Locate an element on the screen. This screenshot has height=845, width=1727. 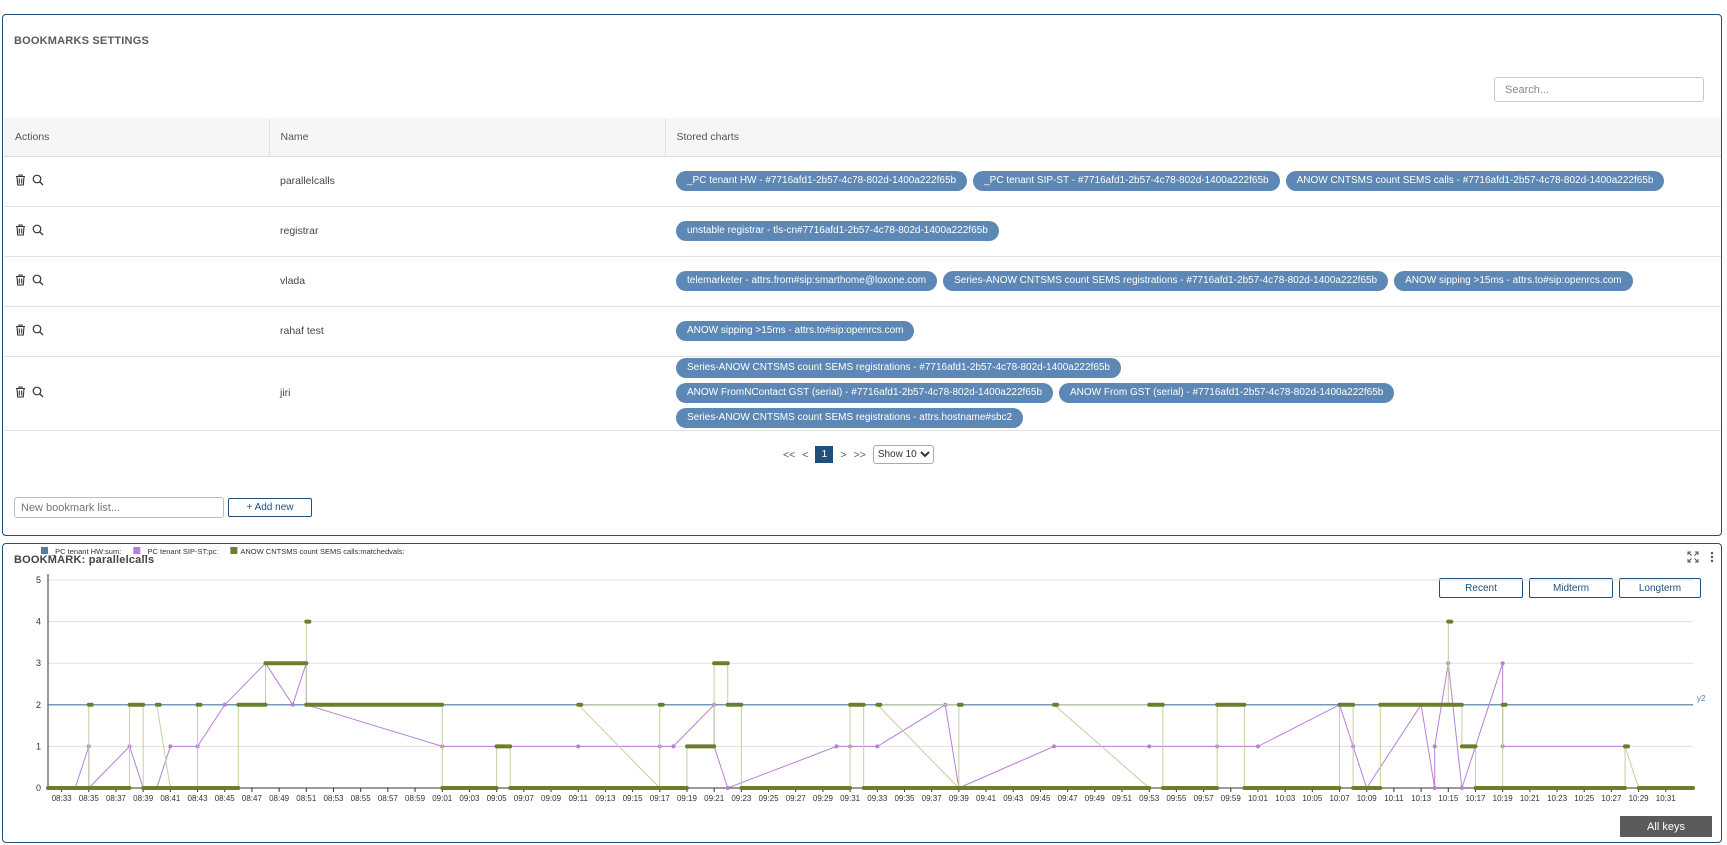
x-tick-label: 10:11 is located at coordinates (1394, 798).